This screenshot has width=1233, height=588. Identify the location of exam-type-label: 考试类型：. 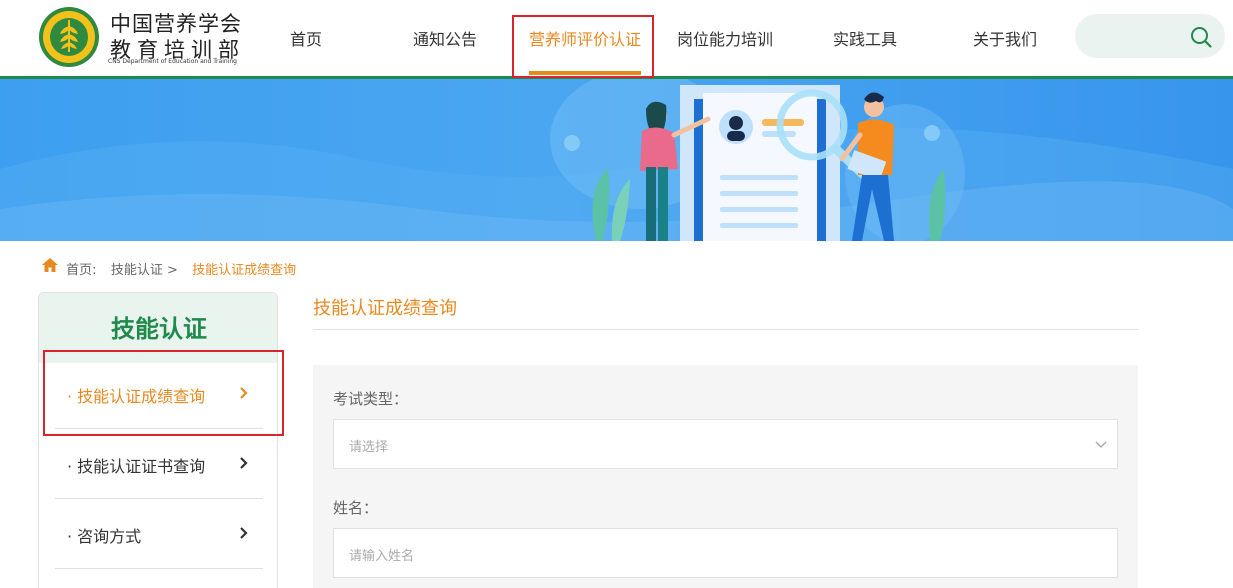
(371, 399).